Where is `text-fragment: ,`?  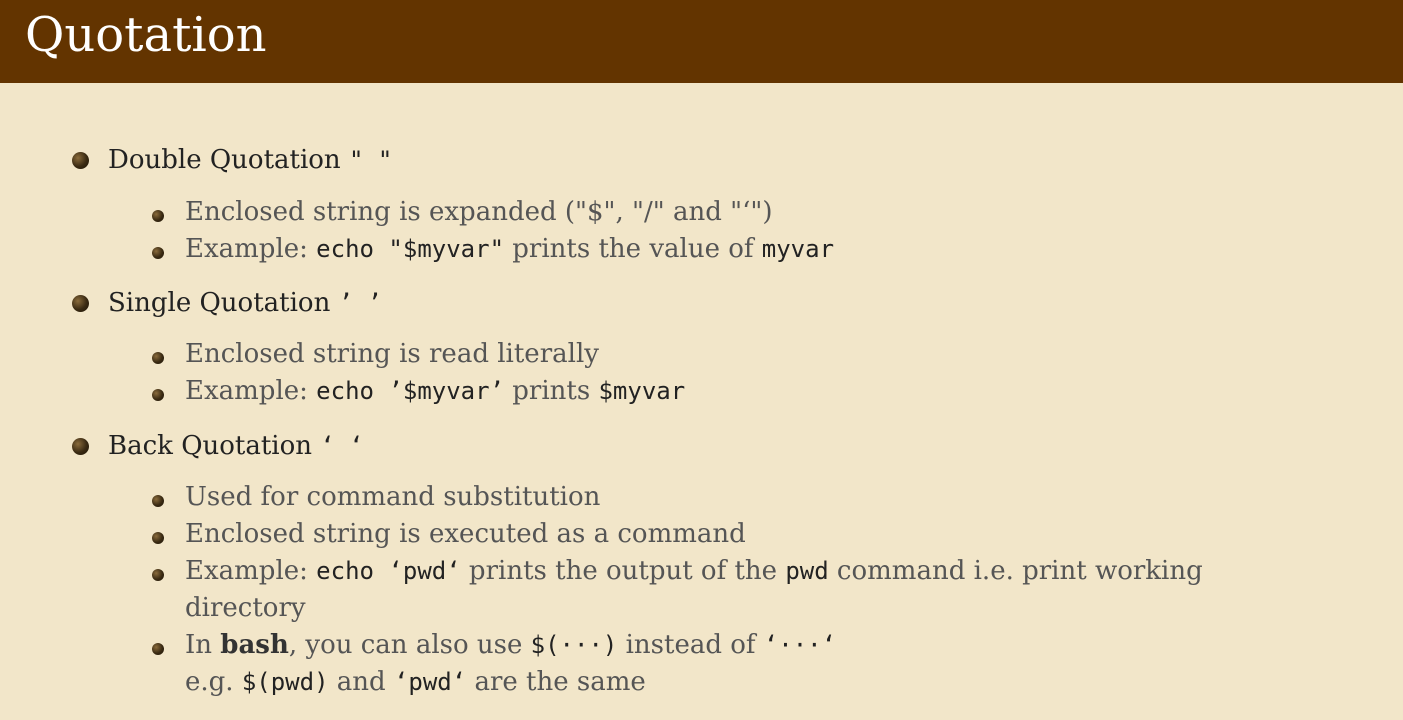 text-fragment: , is located at coordinates (624, 212).